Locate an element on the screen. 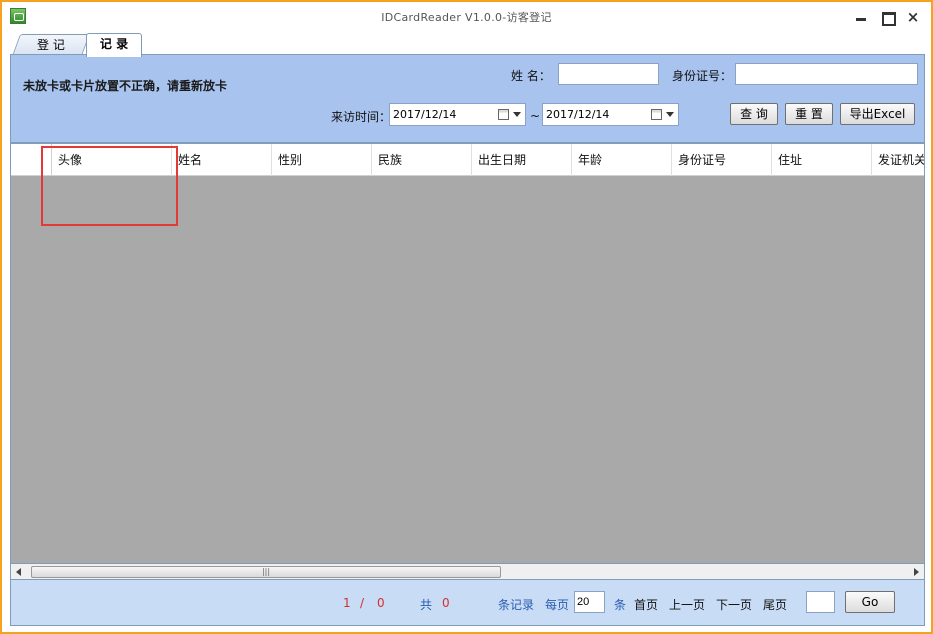 This screenshot has width=933, height=634. column-header-issuing-authority: 发证机关 is located at coordinates (898, 160).